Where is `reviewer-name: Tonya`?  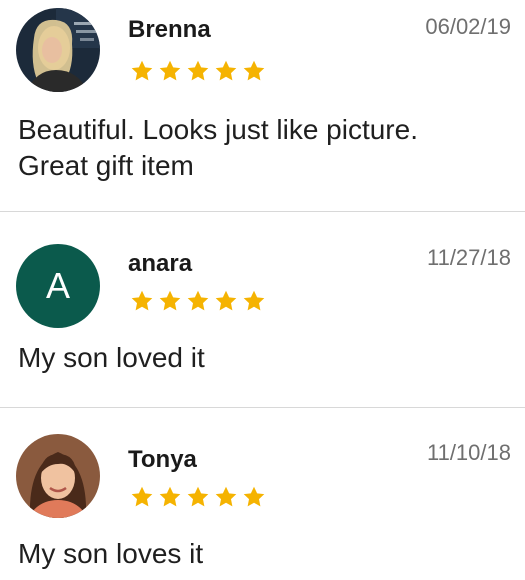 reviewer-name: Tonya is located at coordinates (162, 459).